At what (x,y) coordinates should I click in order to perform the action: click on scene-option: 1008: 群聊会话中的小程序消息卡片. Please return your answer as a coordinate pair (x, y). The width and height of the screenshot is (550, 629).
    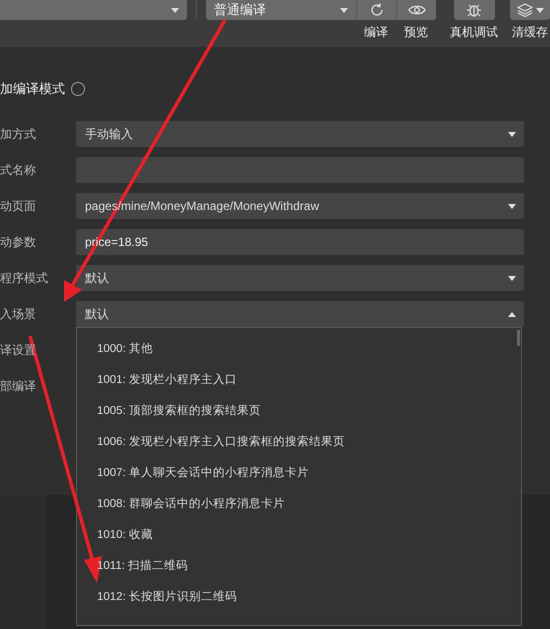
    Looking at the image, I should click on (299, 503).